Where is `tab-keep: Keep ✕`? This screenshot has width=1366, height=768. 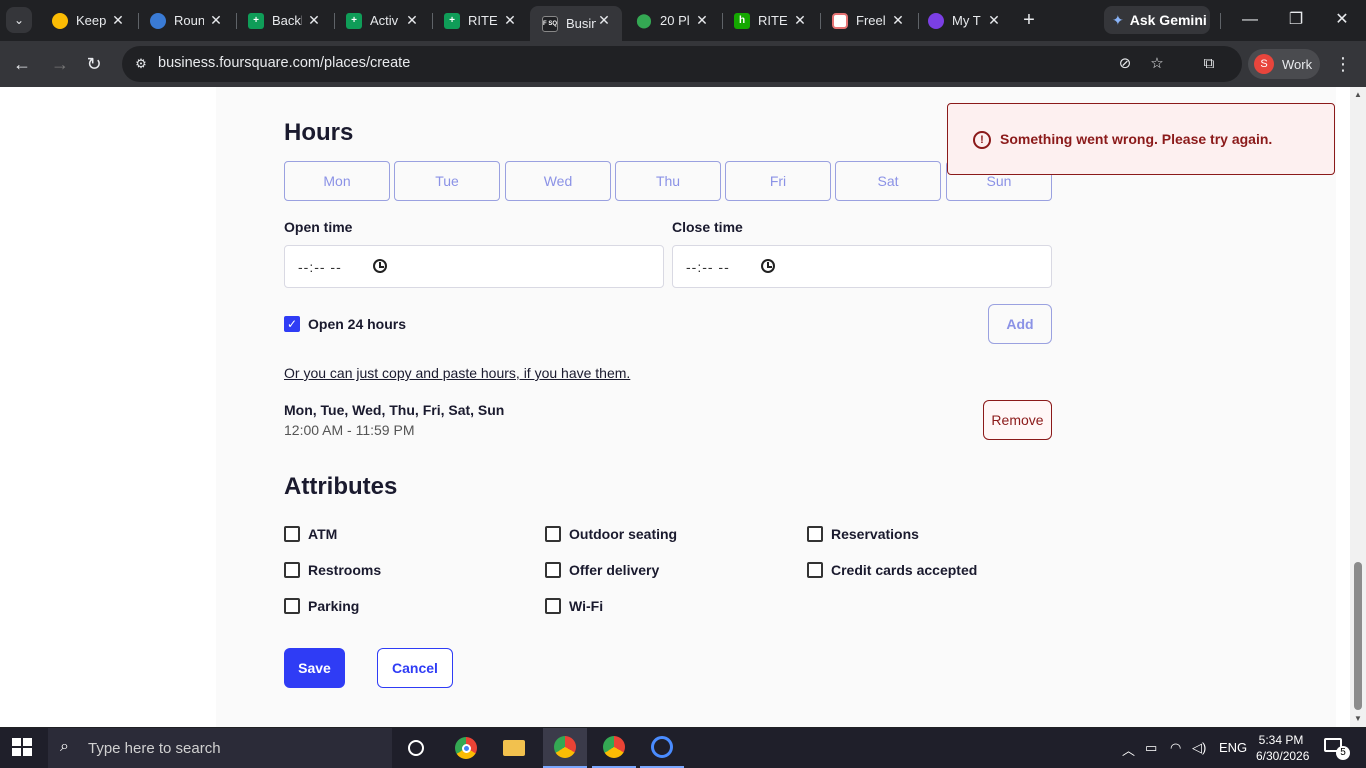
tab-keep: Keep ✕ is located at coordinates (88, 20).